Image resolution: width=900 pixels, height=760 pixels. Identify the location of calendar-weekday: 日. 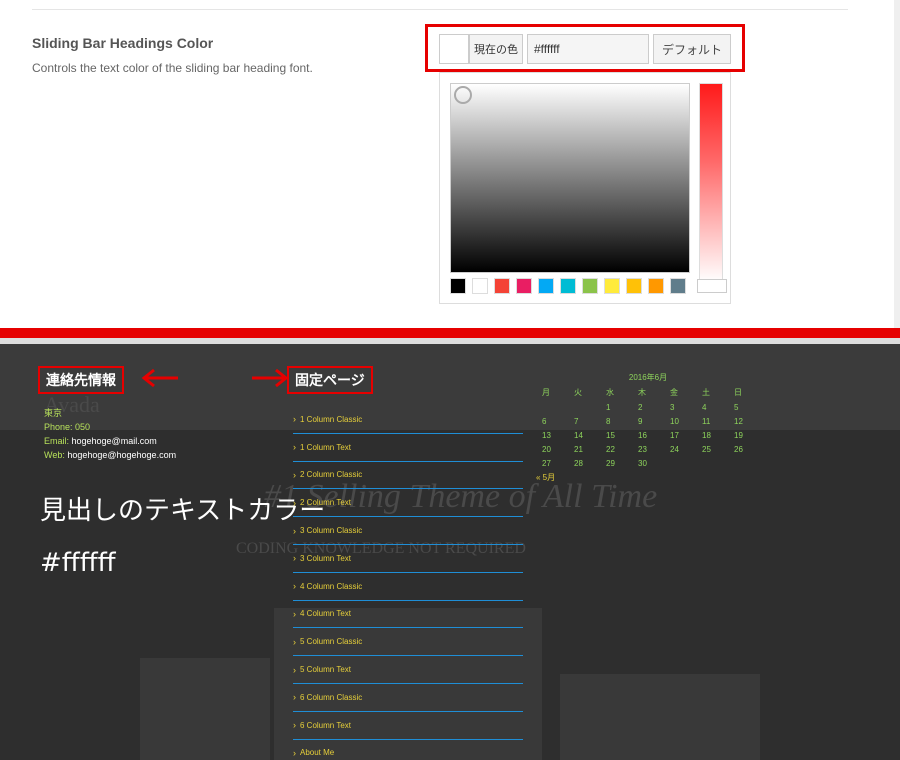
(738, 392).